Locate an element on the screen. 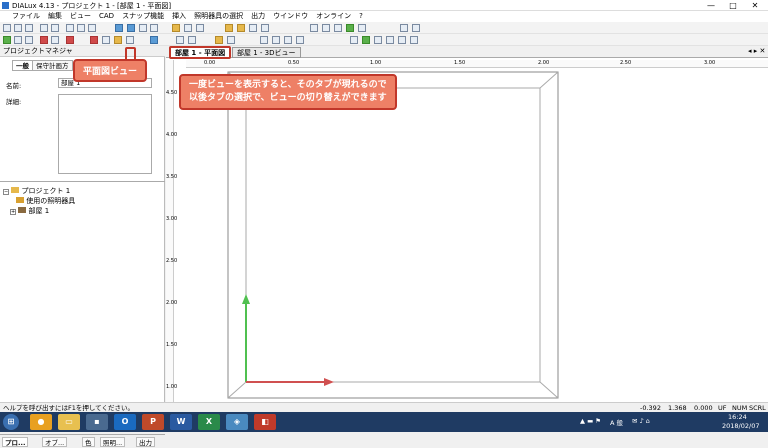 The height and width of the screenshot is (448, 768). 3d-view-icon is located at coordinates (119, 28).